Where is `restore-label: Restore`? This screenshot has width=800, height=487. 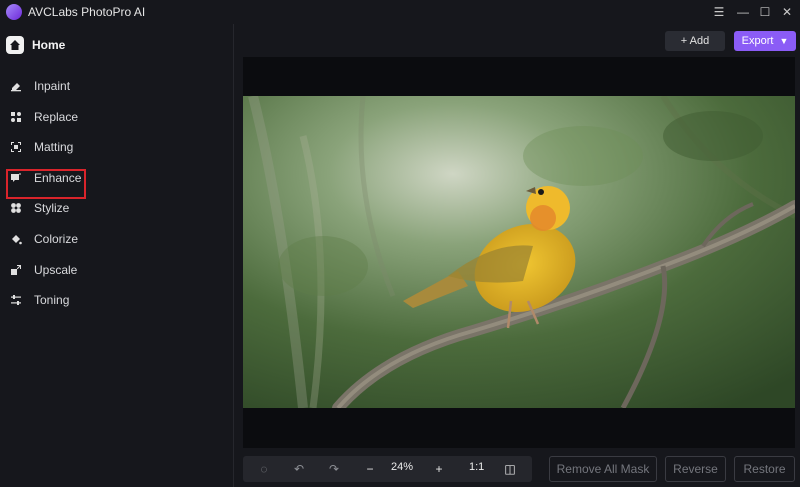
restore-label: Restore is located at coordinates (764, 469).